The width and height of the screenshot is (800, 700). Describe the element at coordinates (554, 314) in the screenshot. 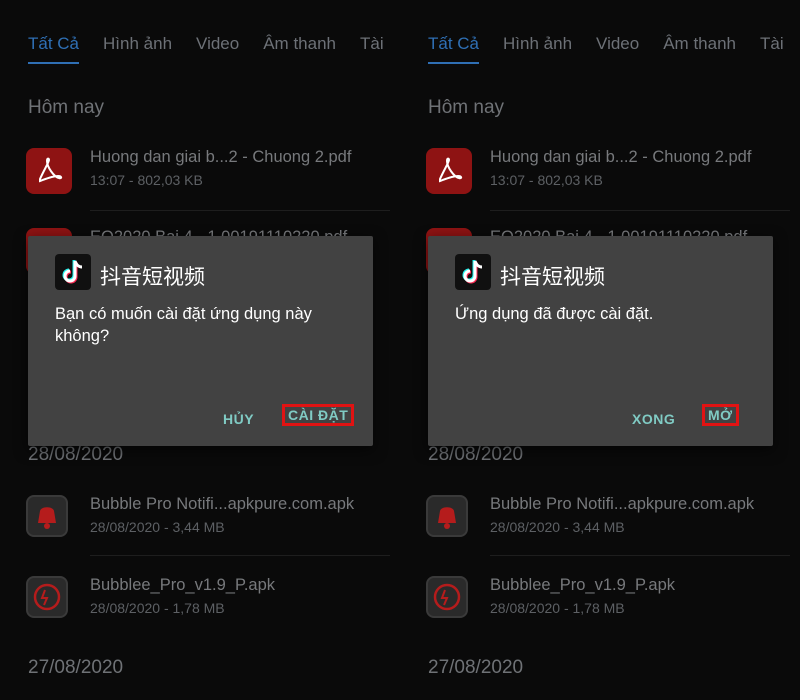

I see `dialog-message: Ứng dụng đã được cài đặt.` at that location.